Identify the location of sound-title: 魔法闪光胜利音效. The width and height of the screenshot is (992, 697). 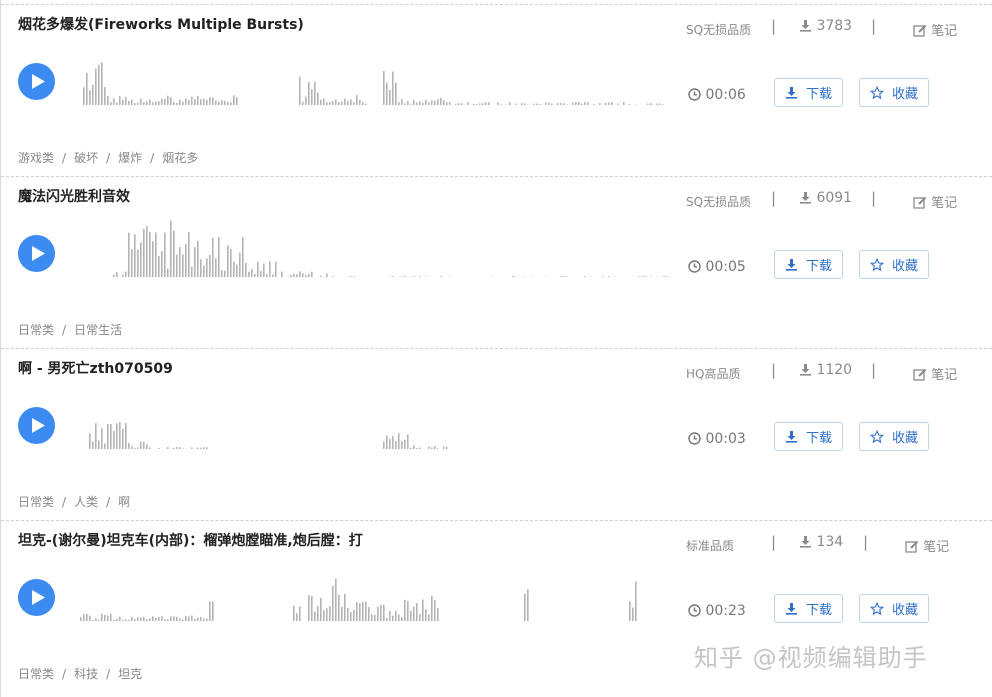
(74, 196).